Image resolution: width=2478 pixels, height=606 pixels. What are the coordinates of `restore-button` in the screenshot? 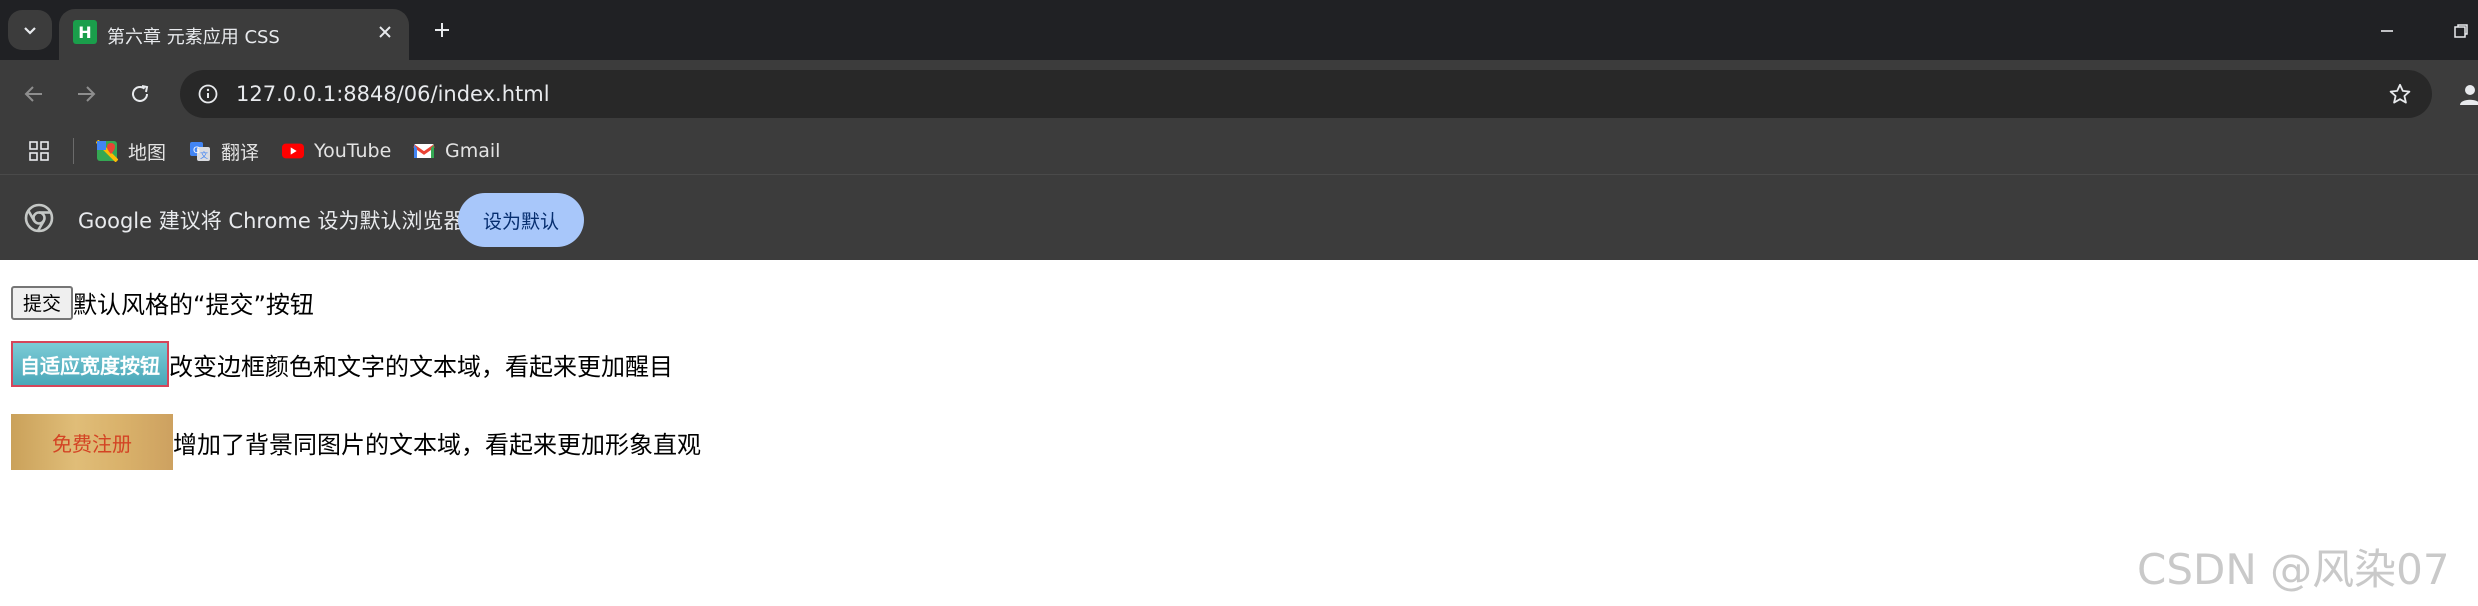 It's located at (2461, 31).